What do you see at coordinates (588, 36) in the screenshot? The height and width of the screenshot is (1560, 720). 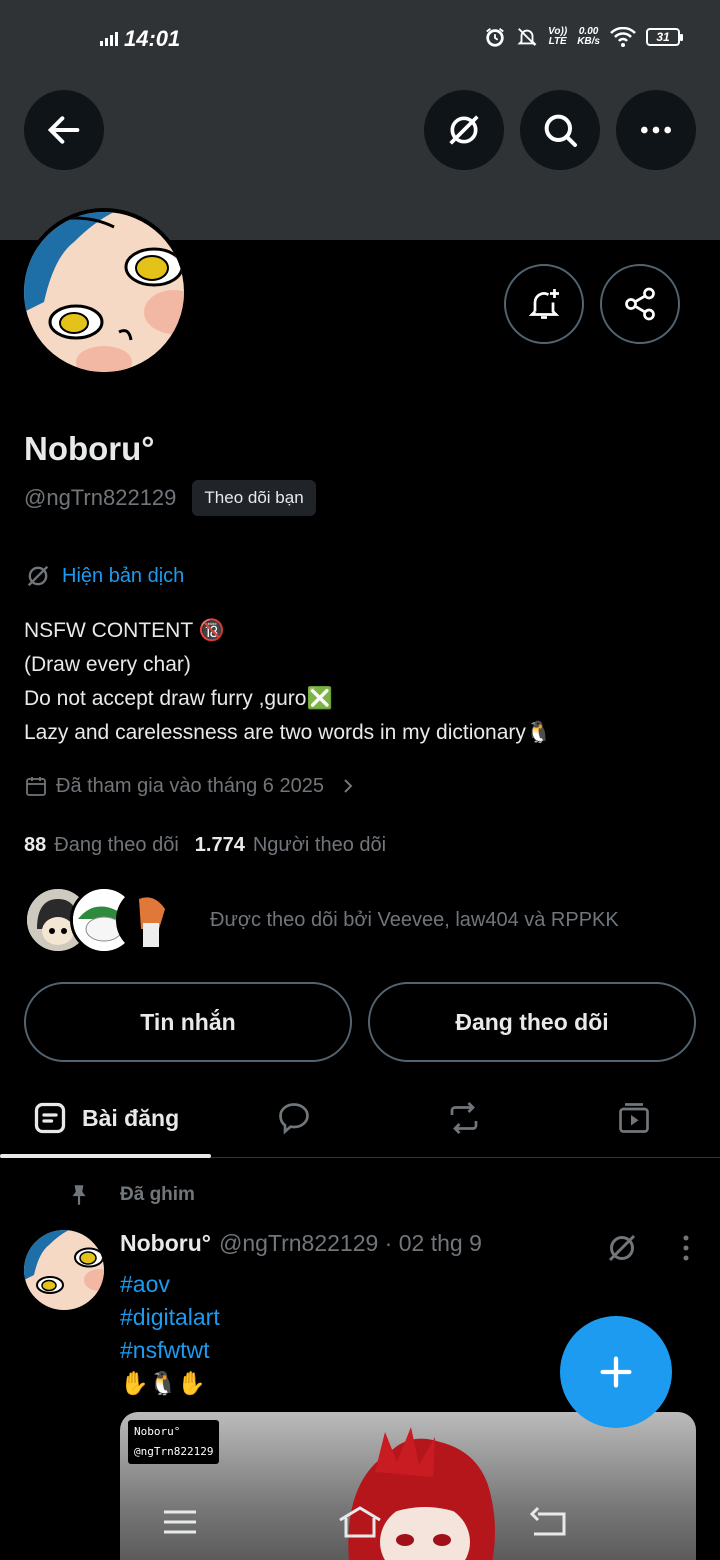 I see `net-speed: 0.00 KB/s` at bounding box center [588, 36].